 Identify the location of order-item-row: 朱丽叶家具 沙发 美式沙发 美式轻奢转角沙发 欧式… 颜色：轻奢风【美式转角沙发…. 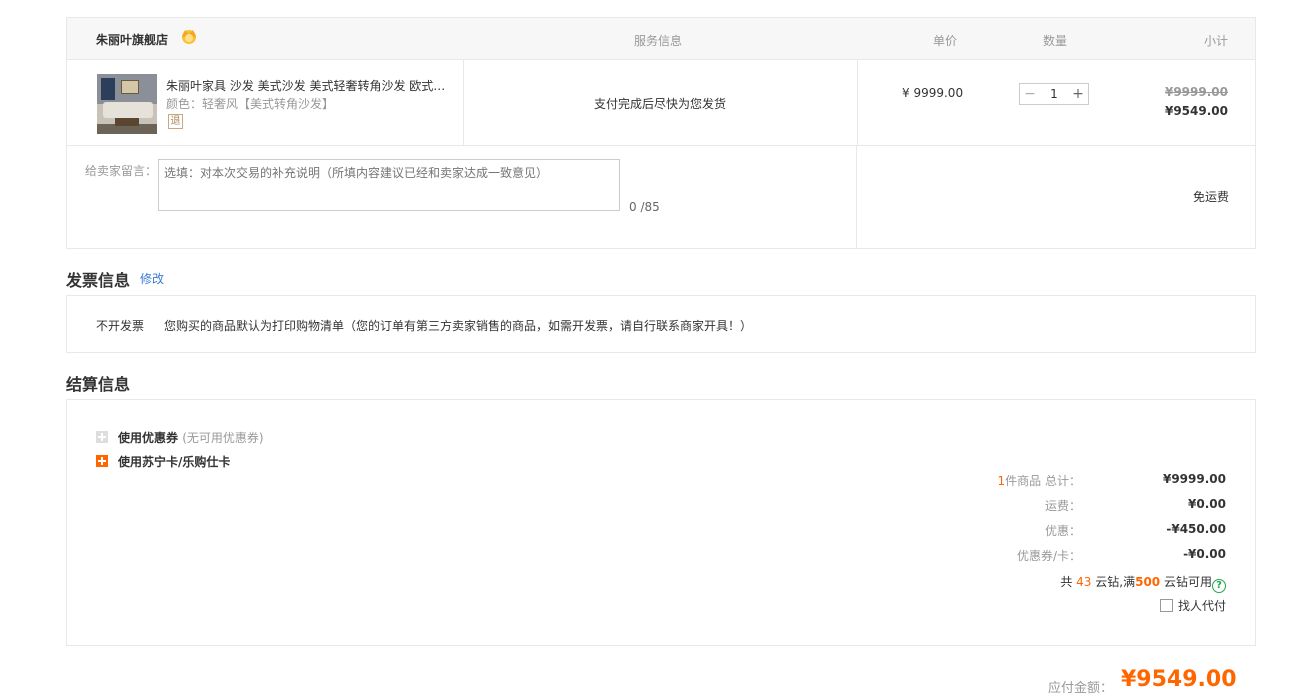
(661, 103).